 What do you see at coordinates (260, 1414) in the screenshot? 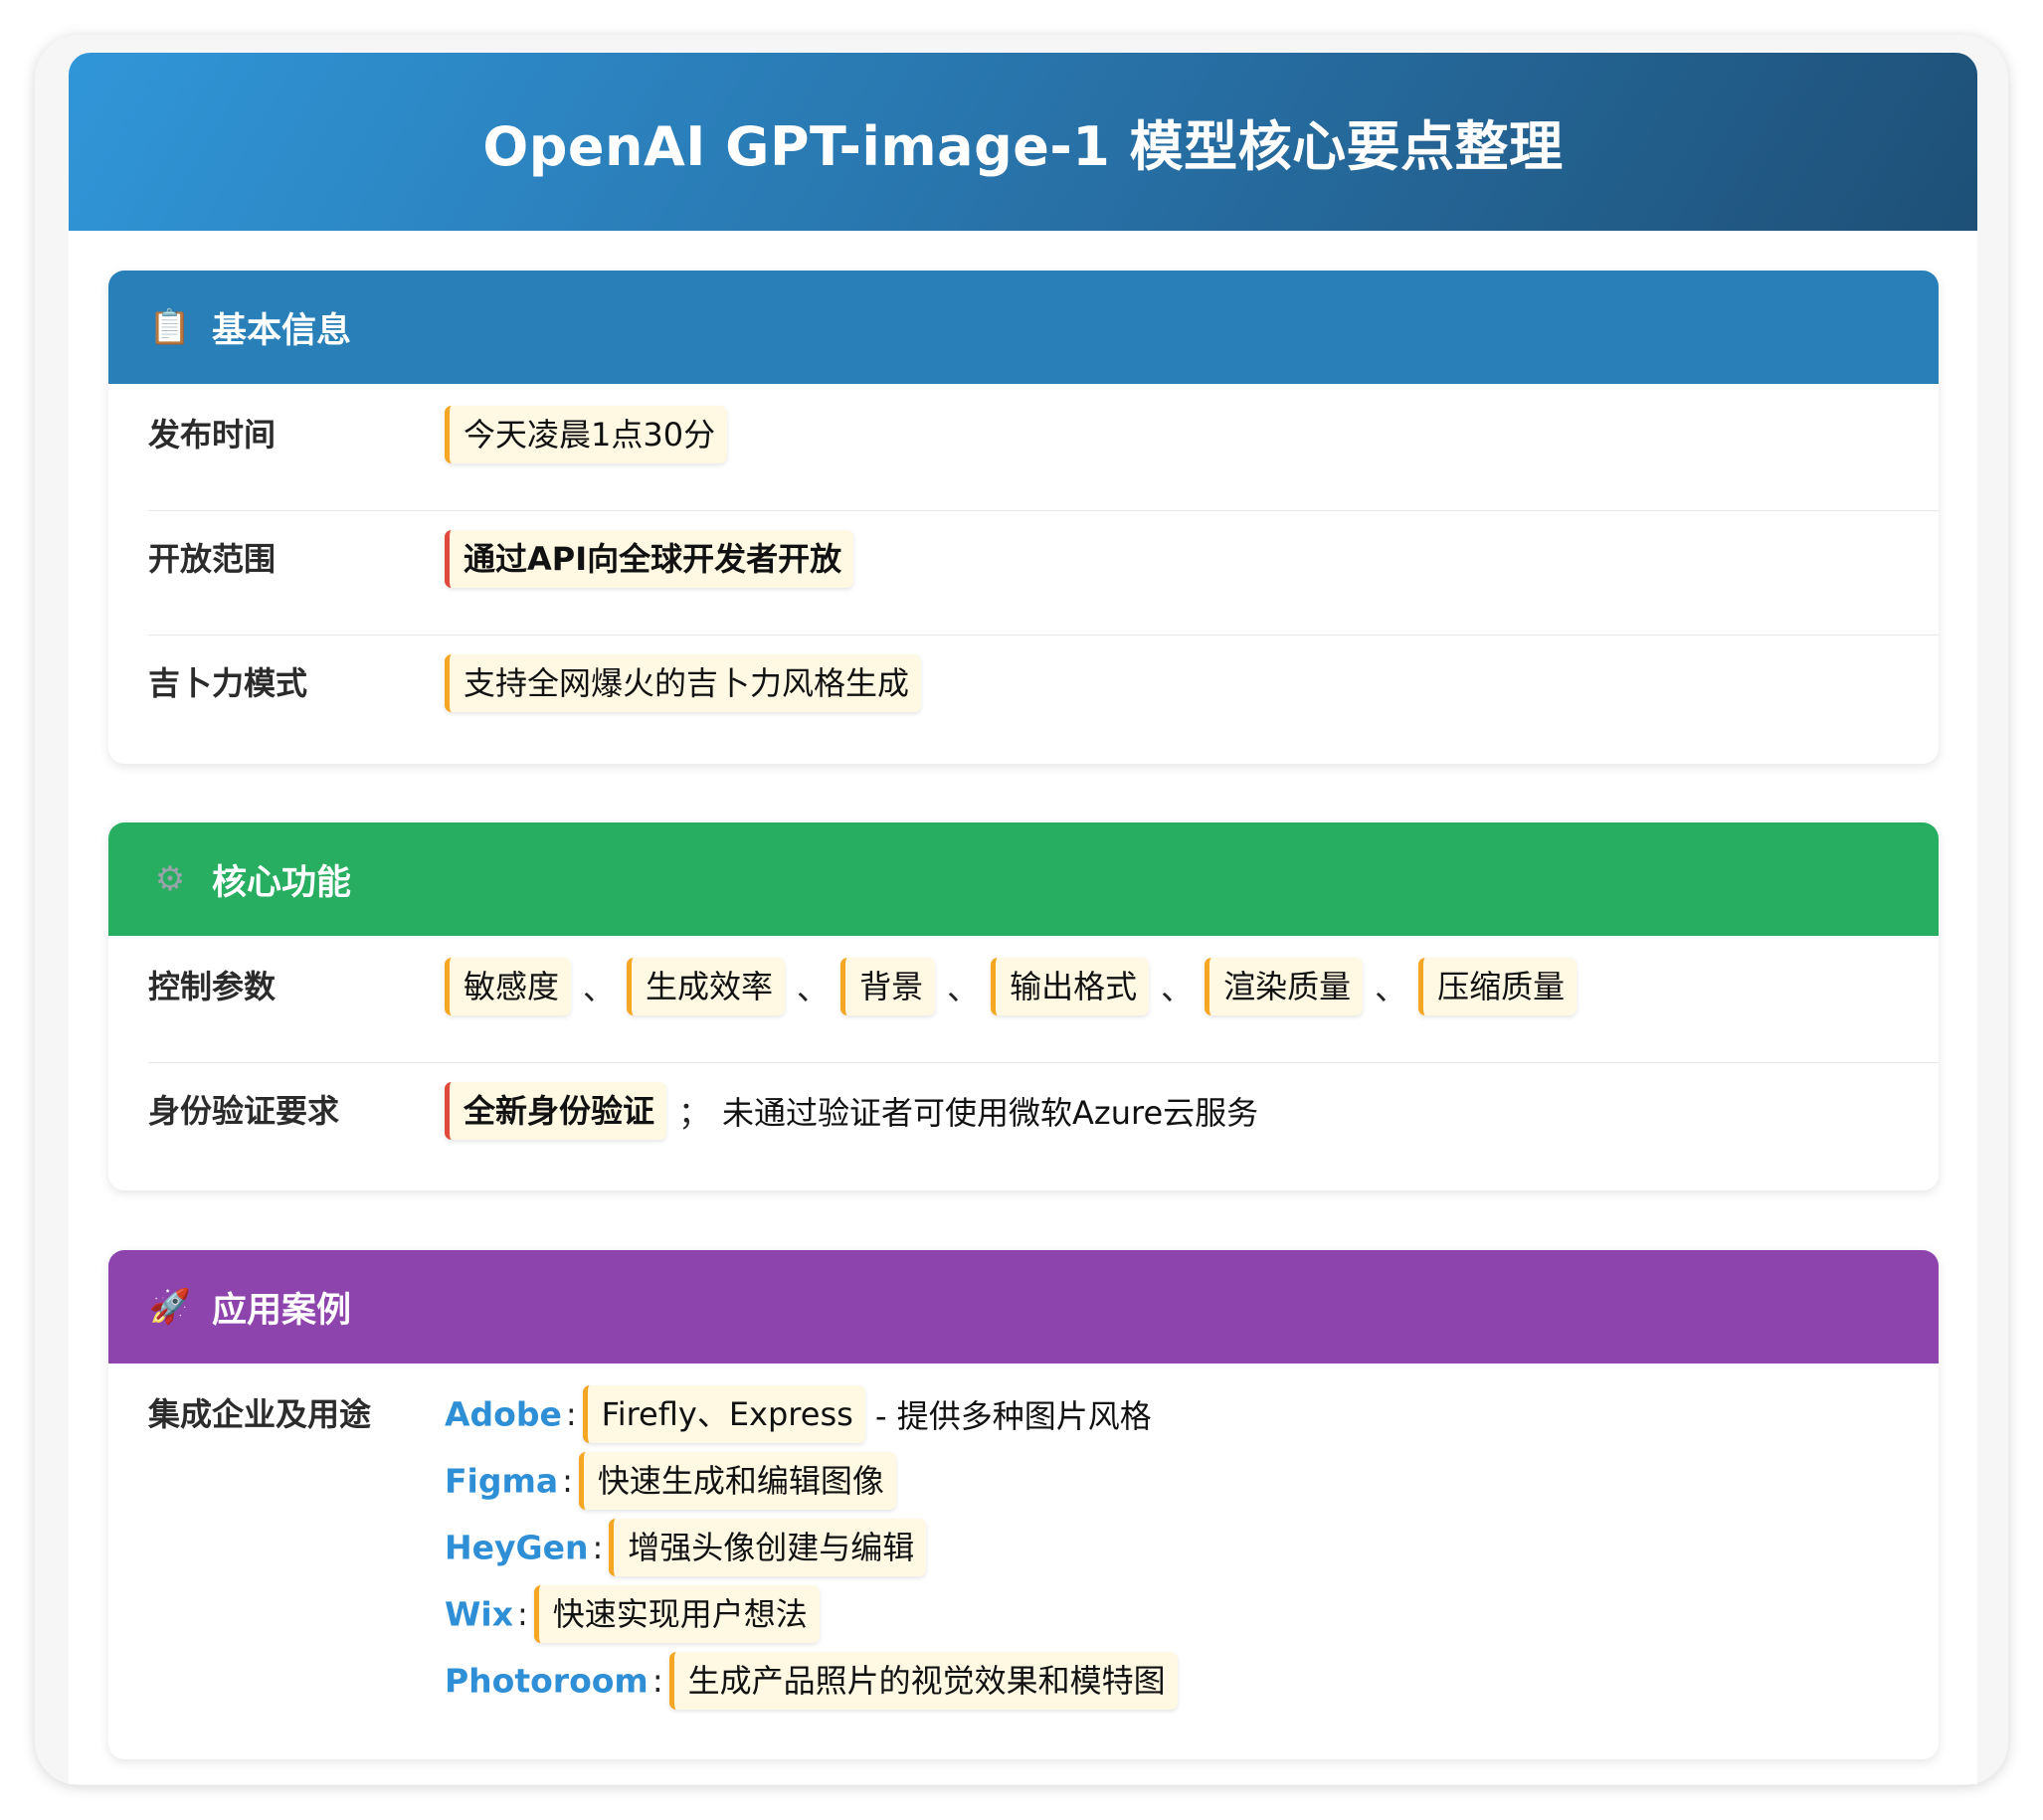
I see `row-label-companies: 集成企业及用途` at bounding box center [260, 1414].